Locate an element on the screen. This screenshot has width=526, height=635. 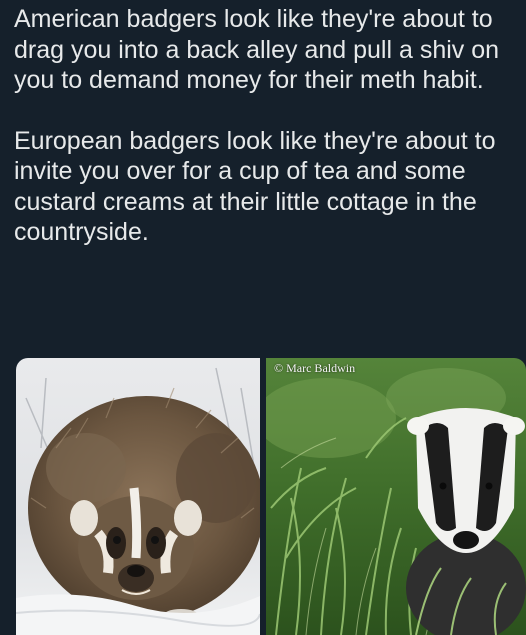
photo-credit: © Marc Baldwin is located at coordinates (315, 368).